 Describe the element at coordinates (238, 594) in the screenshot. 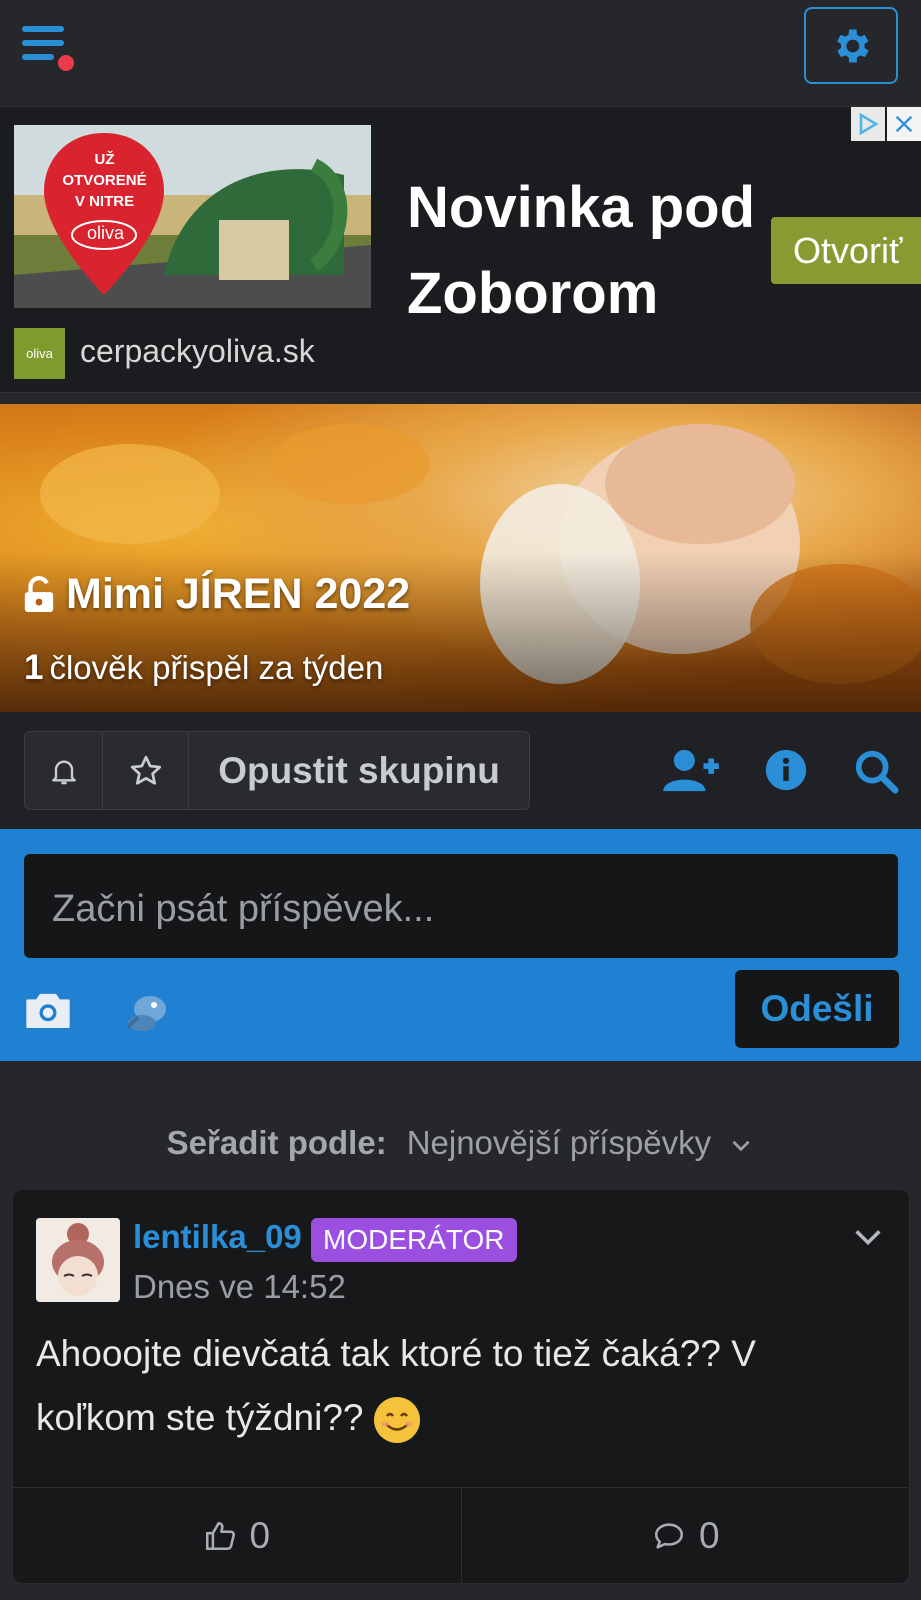

I see `group-title-text: Mimi JÍREN 2022` at that location.